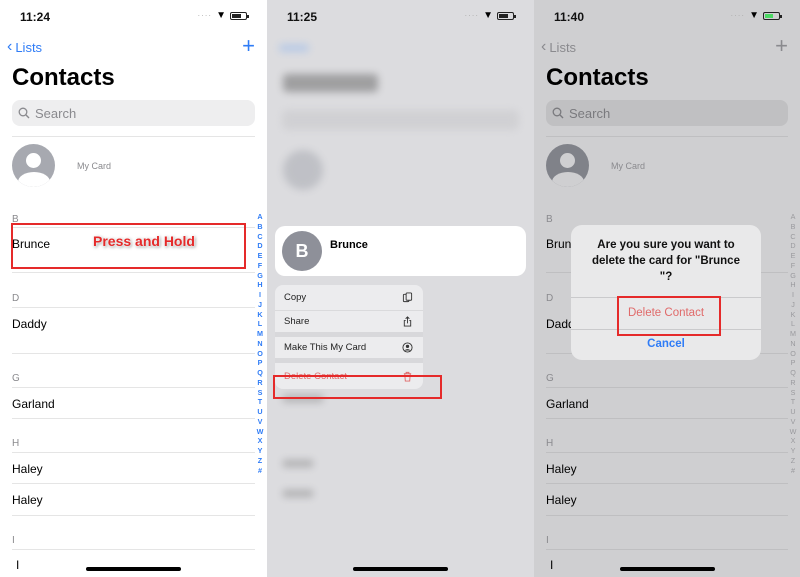 The image size is (800, 577). Describe the element at coordinates (349, 350) in the screenshot. I see `menu-item-make-my-card: Make This My Card` at that location.